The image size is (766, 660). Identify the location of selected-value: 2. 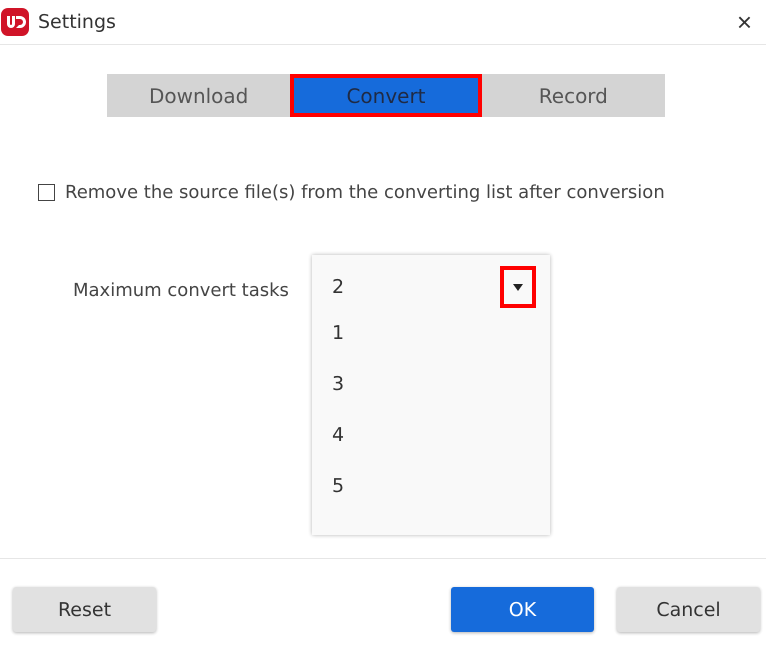
(338, 287).